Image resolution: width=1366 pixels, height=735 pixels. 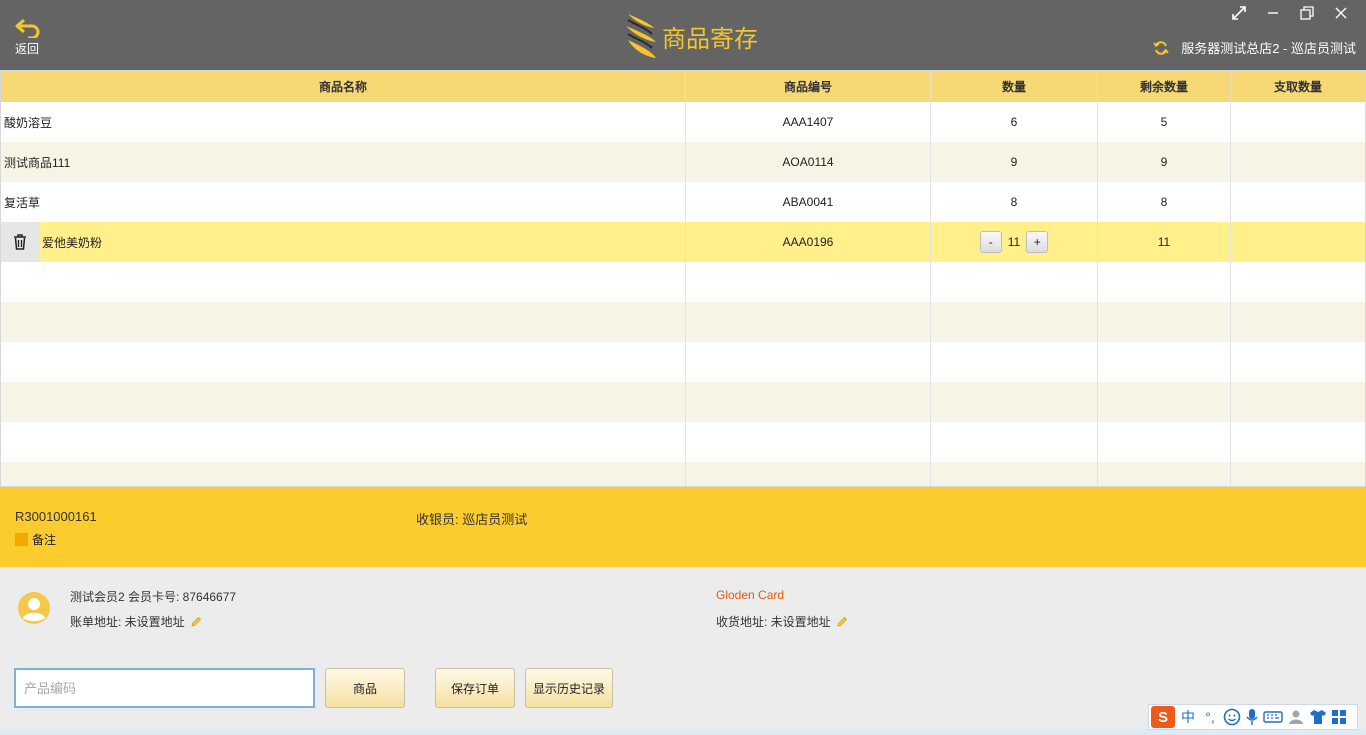 I want to click on cell-code: ABA0041, so click(x=808, y=202).